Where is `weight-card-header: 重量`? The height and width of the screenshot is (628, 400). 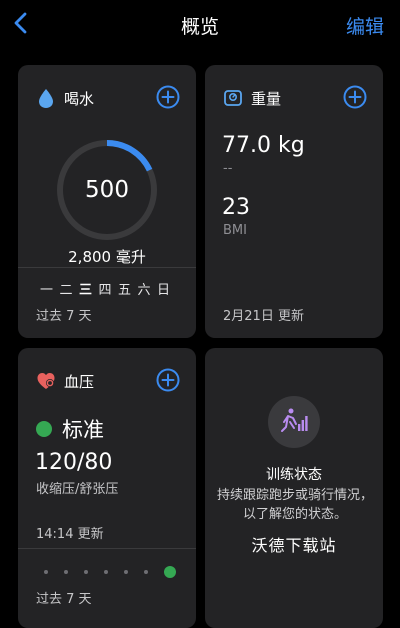
weight-card-header: 重量 is located at coordinates (252, 98).